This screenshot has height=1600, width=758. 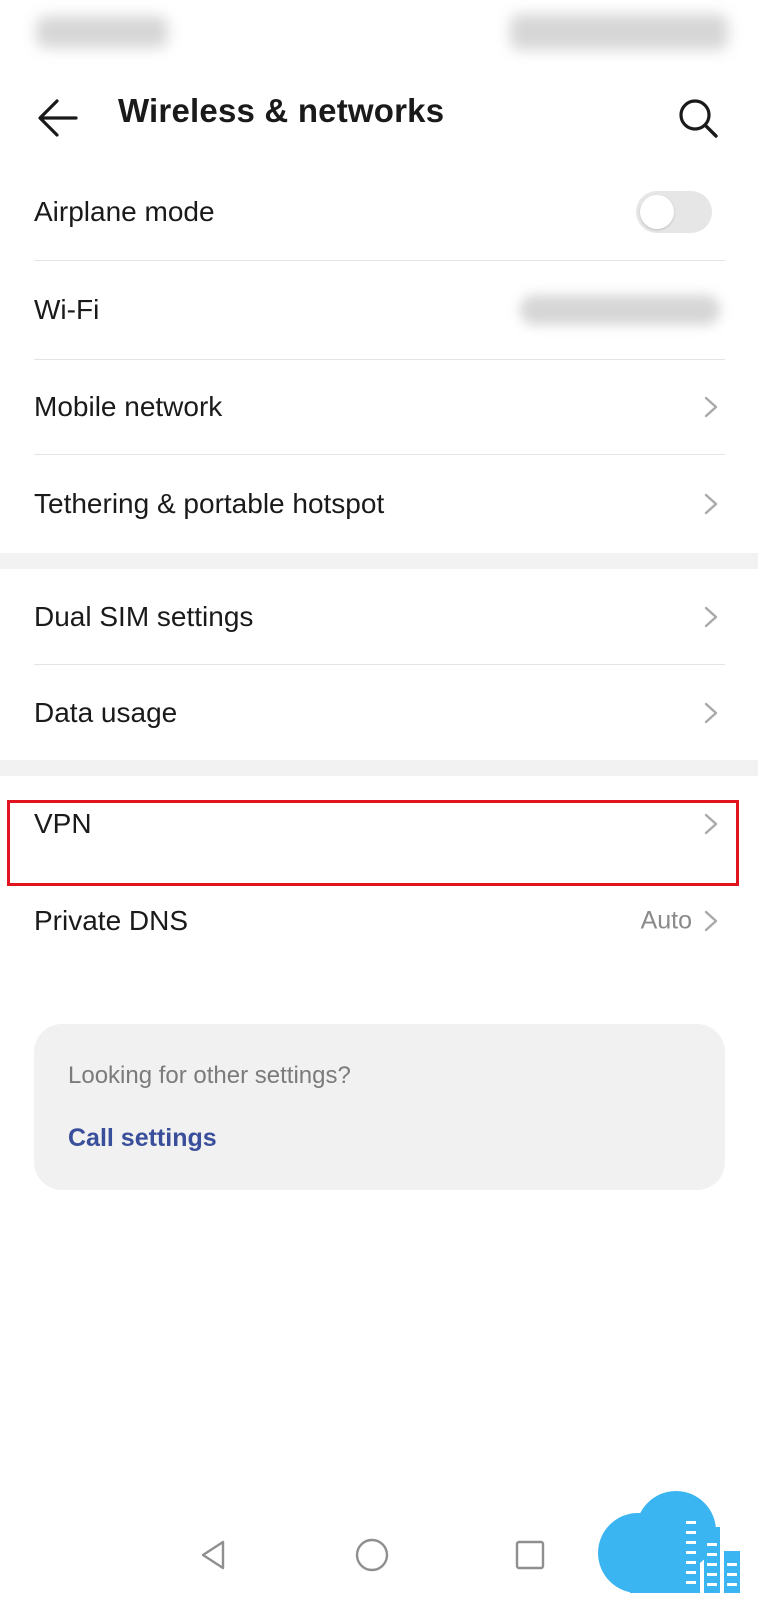 What do you see at coordinates (669, 1542) in the screenshot?
I see `cloud-logo-icon` at bounding box center [669, 1542].